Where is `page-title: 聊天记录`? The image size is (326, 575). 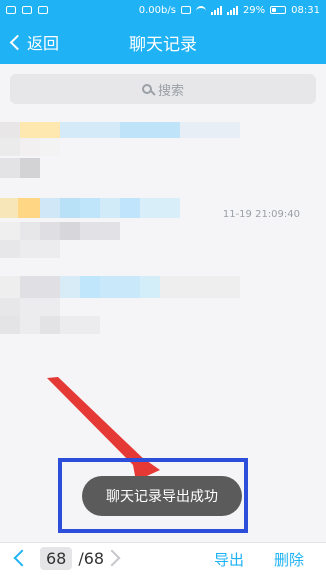 page-title: 聊天记录 is located at coordinates (163, 44).